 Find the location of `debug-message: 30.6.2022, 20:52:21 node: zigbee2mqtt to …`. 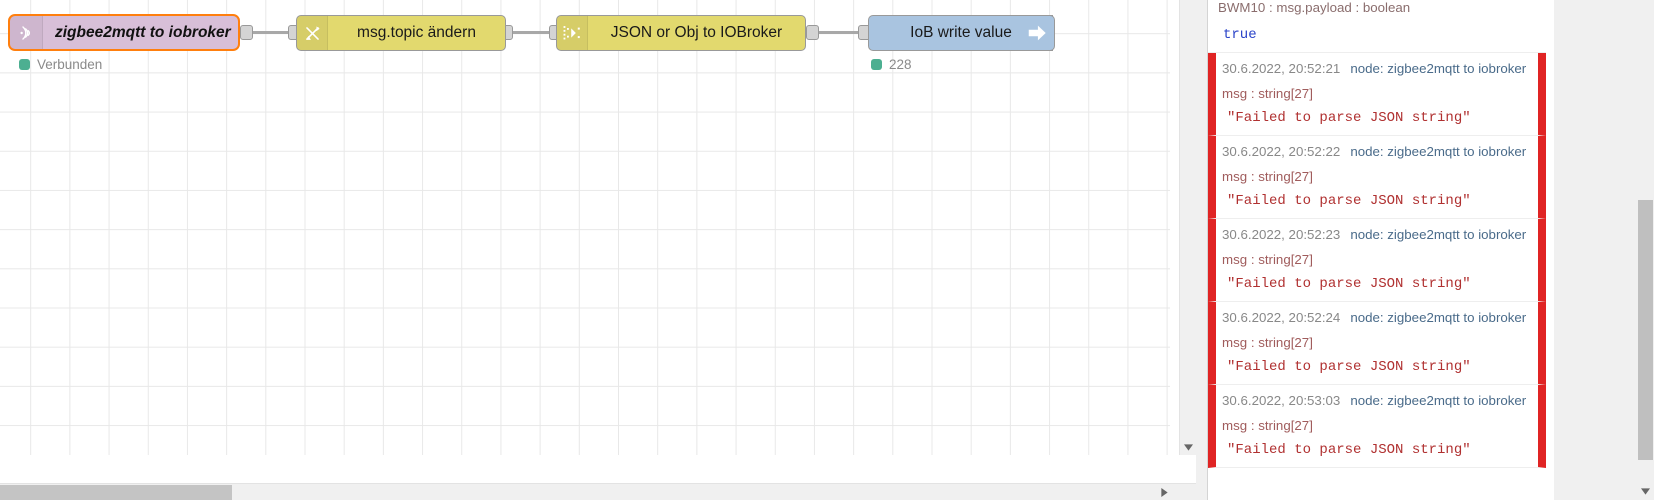

debug-message: 30.6.2022, 20:52:21 node: zigbee2mqtt to … is located at coordinates (1377, 94).